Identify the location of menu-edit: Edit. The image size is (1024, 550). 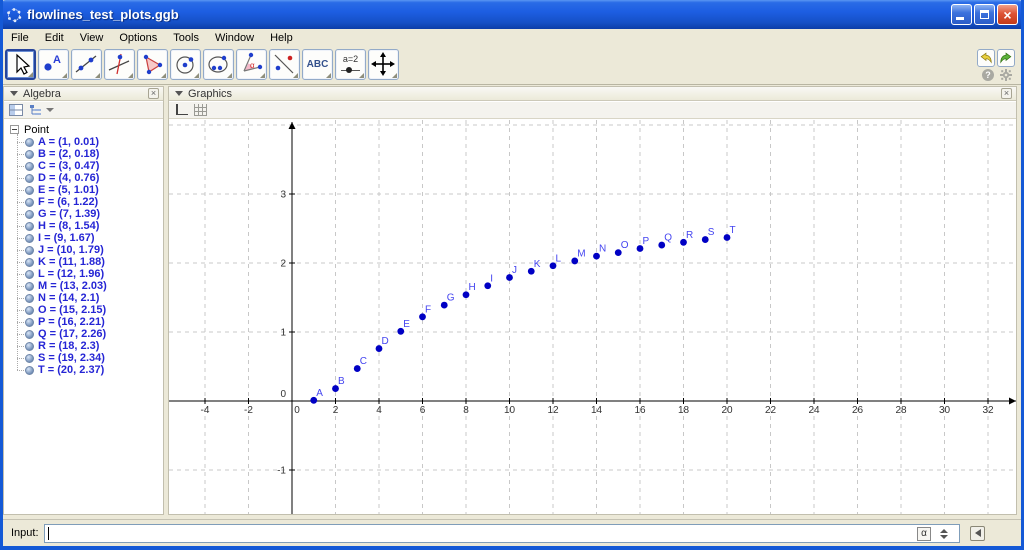
(54, 38).